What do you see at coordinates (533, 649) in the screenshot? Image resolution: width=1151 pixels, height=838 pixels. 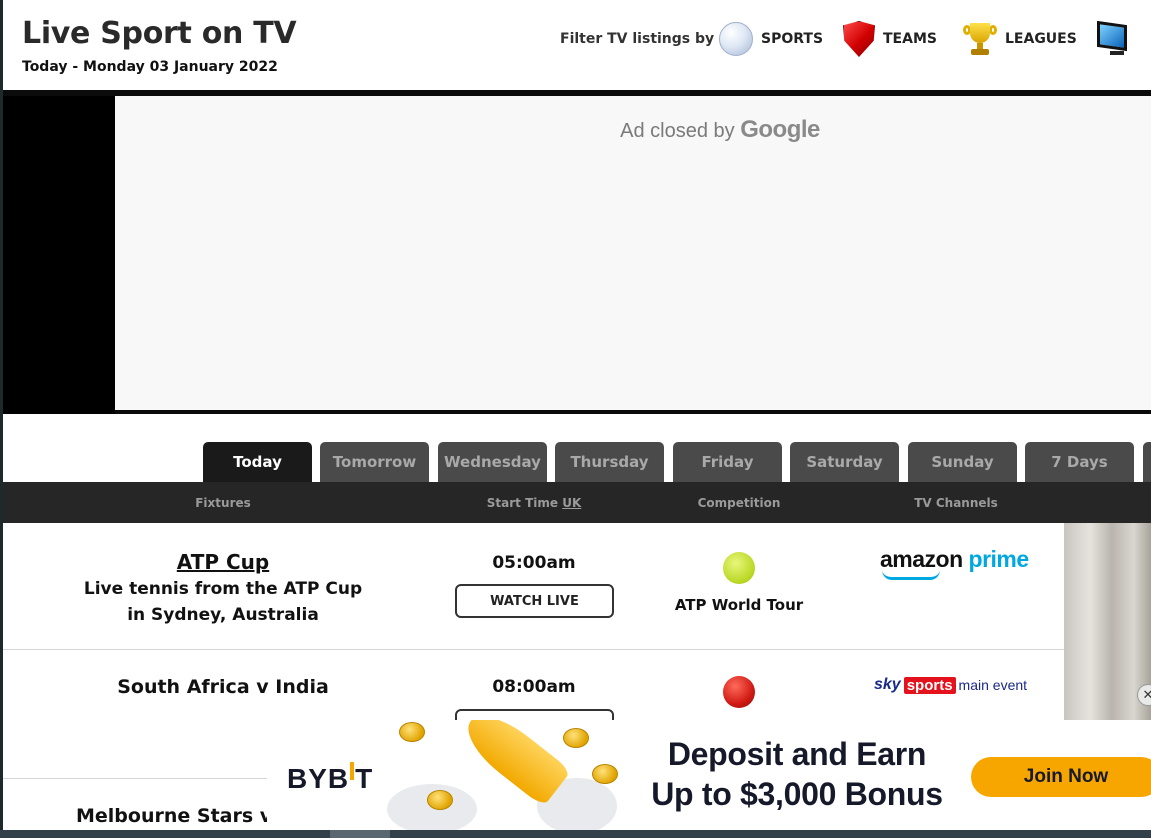 I see `row-divider` at bounding box center [533, 649].